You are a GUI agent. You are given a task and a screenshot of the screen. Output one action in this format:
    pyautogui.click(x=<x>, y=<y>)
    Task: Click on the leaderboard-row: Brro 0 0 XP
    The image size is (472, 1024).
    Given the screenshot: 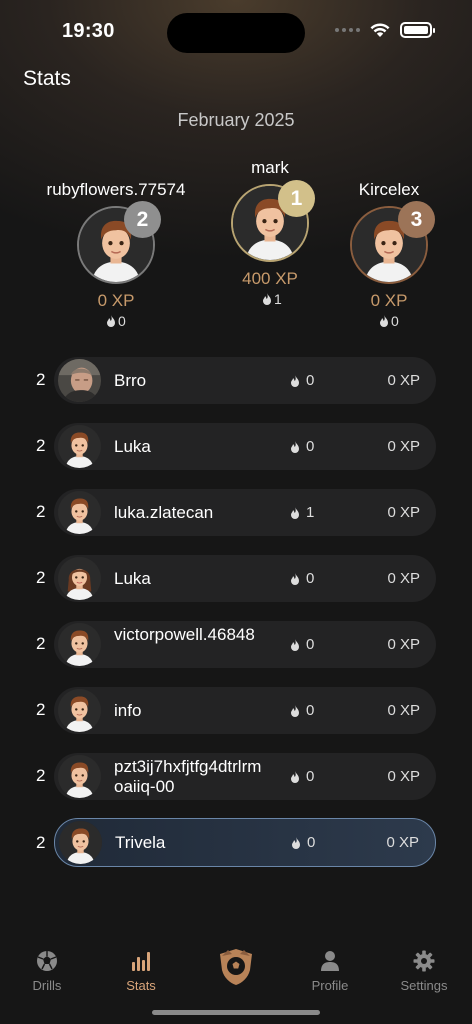 What is the action you would take?
    pyautogui.click(x=245, y=380)
    